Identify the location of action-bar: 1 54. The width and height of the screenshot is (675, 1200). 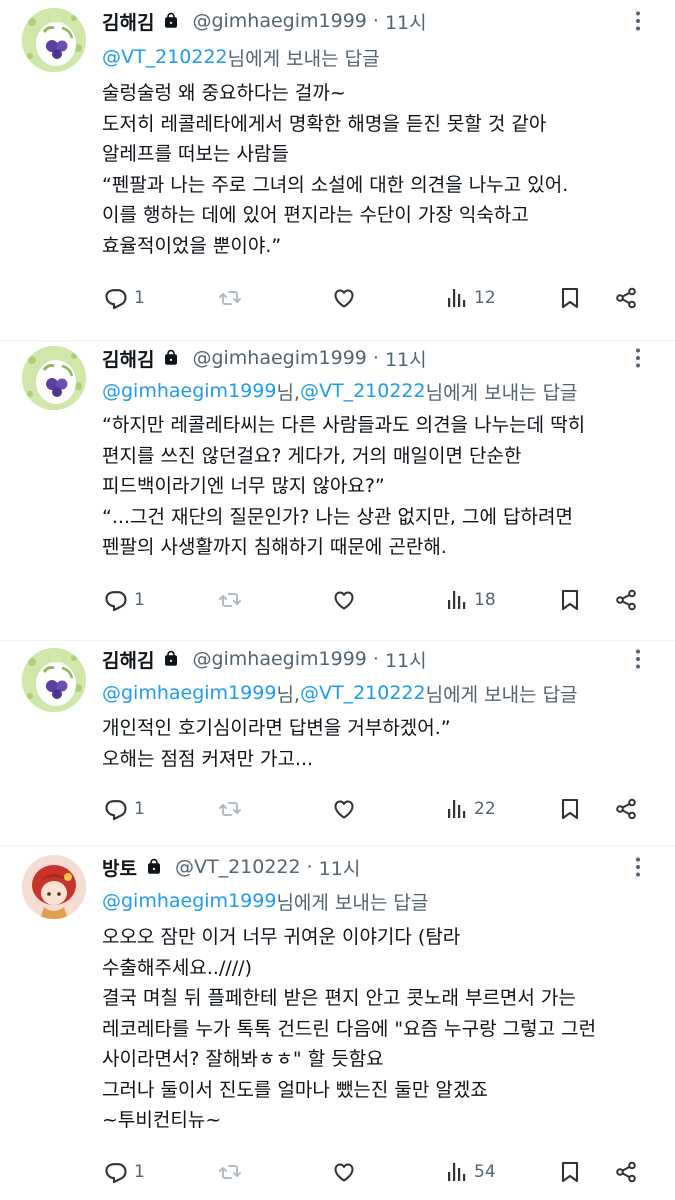
(374, 1172).